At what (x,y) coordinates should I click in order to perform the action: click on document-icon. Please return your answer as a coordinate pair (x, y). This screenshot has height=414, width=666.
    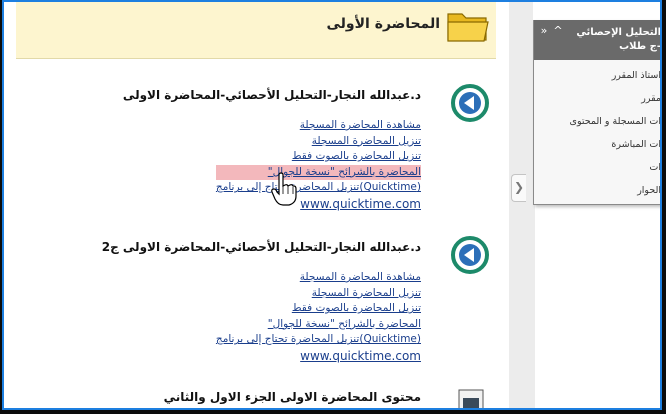
    Looking at the image, I should click on (472, 399).